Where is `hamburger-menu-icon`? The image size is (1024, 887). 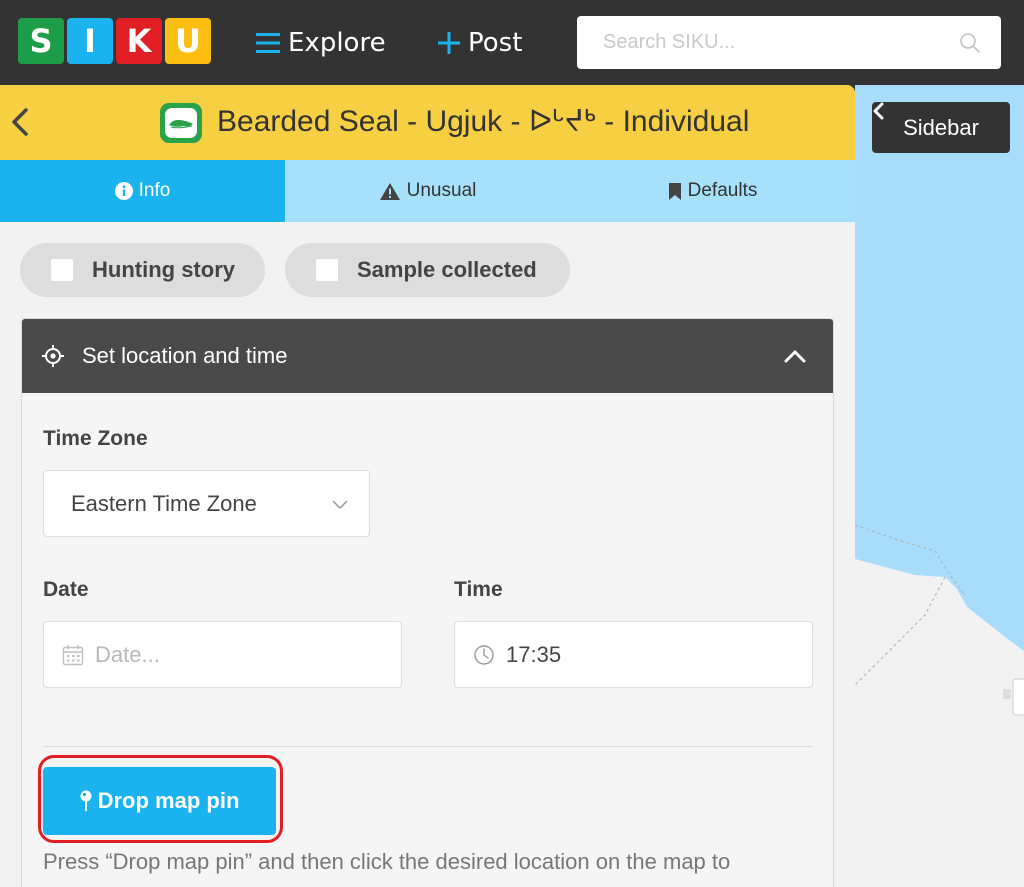 hamburger-menu-icon is located at coordinates (268, 43).